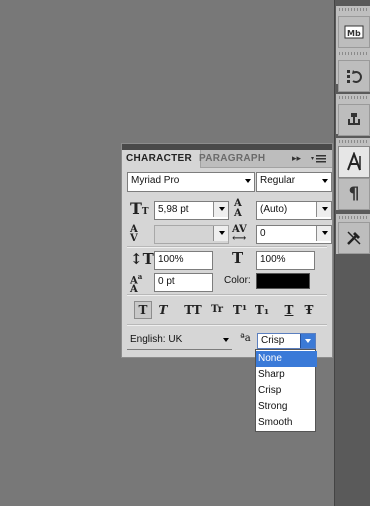 This screenshot has height=506, width=370. I want to click on history-icon, so click(354, 76).